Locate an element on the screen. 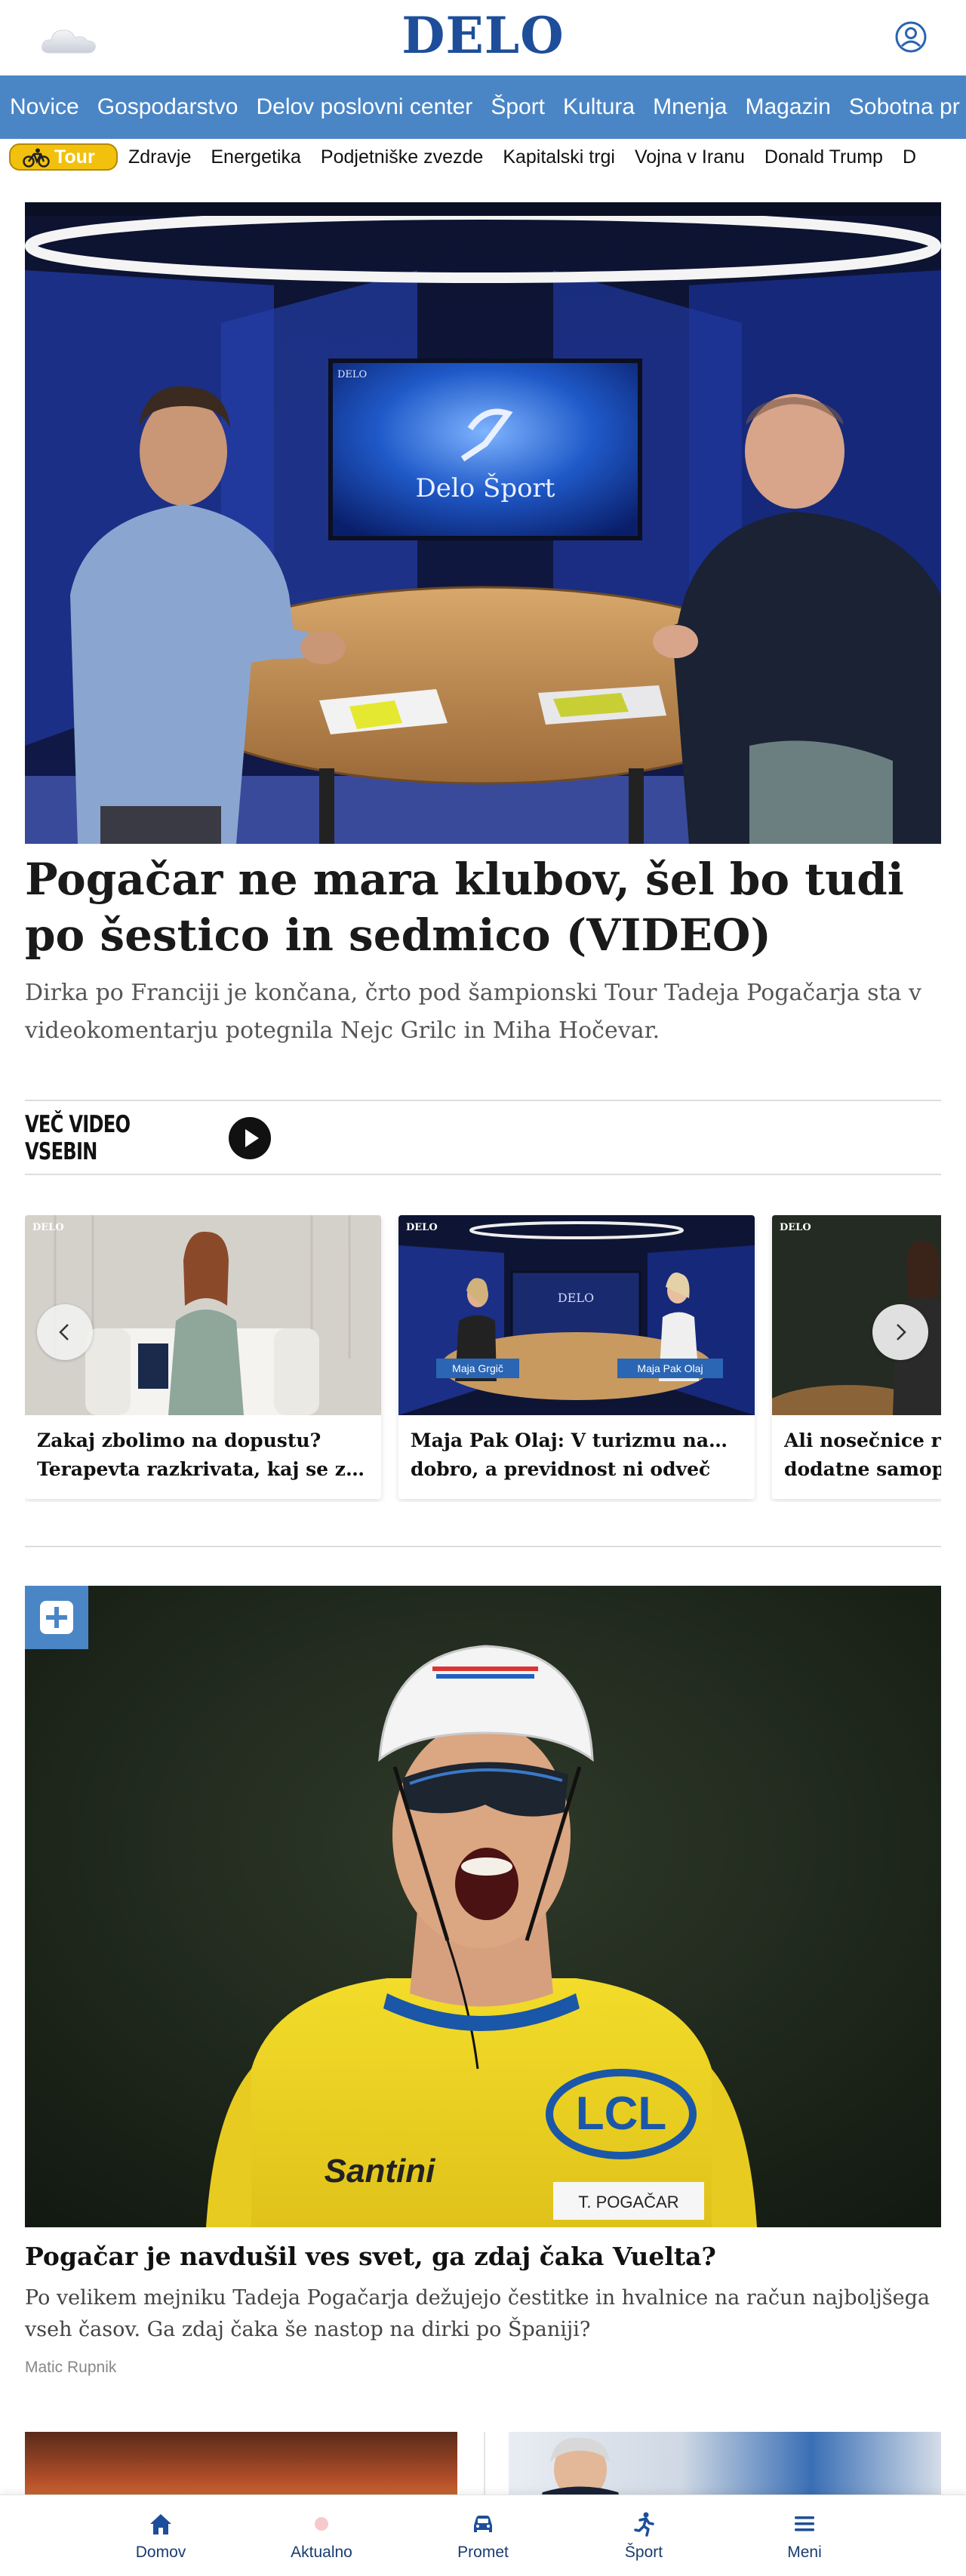 Image resolution: width=966 pixels, height=2576 pixels. tag-item: Zdravje is located at coordinates (159, 157).